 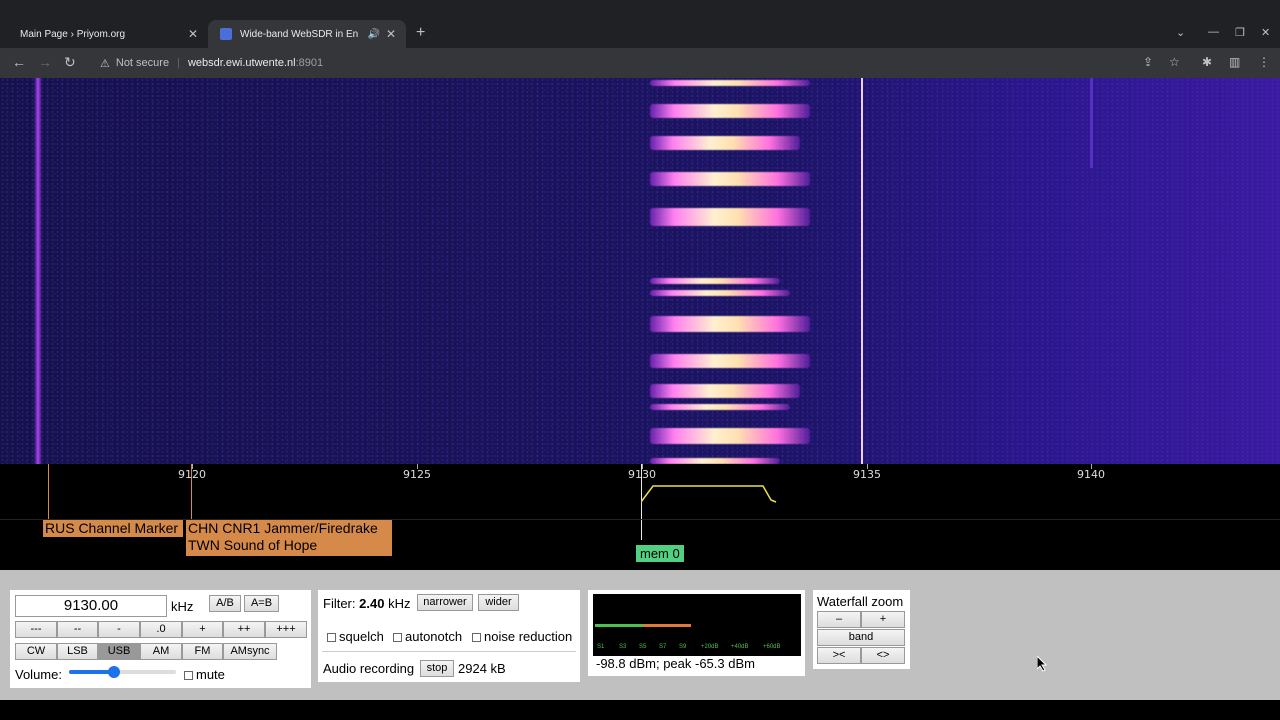 I want to click on narrower-button: narrower, so click(x=445, y=602).